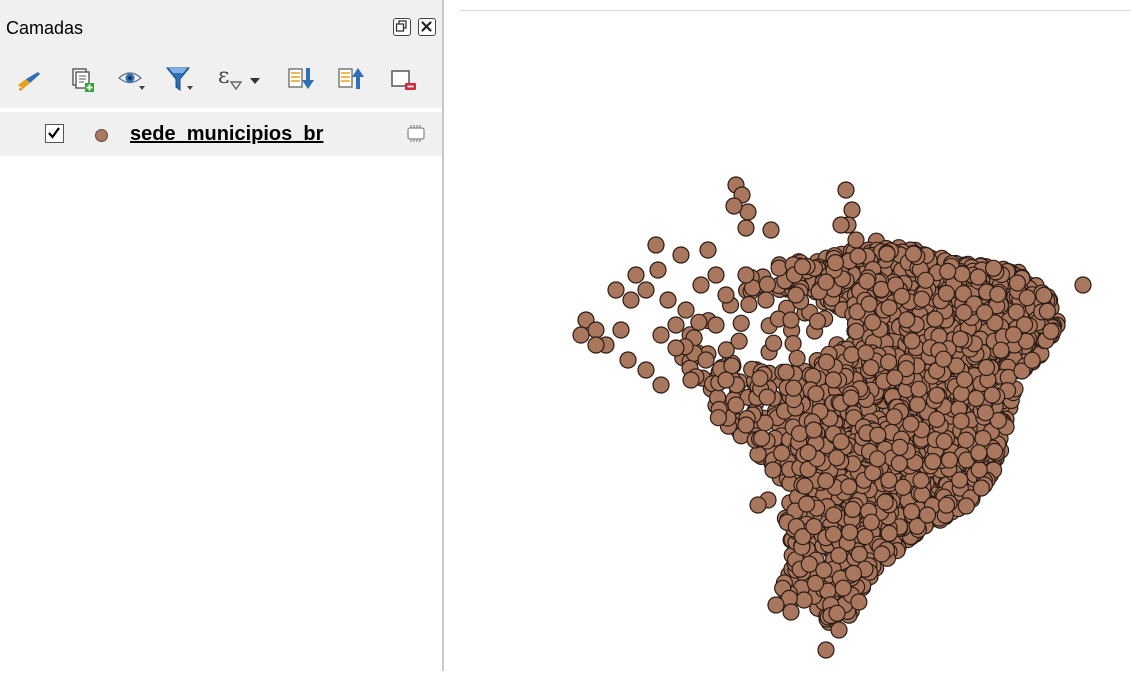 The height and width of the screenshot is (676, 1131). I want to click on checkmark-icon, so click(54, 133).